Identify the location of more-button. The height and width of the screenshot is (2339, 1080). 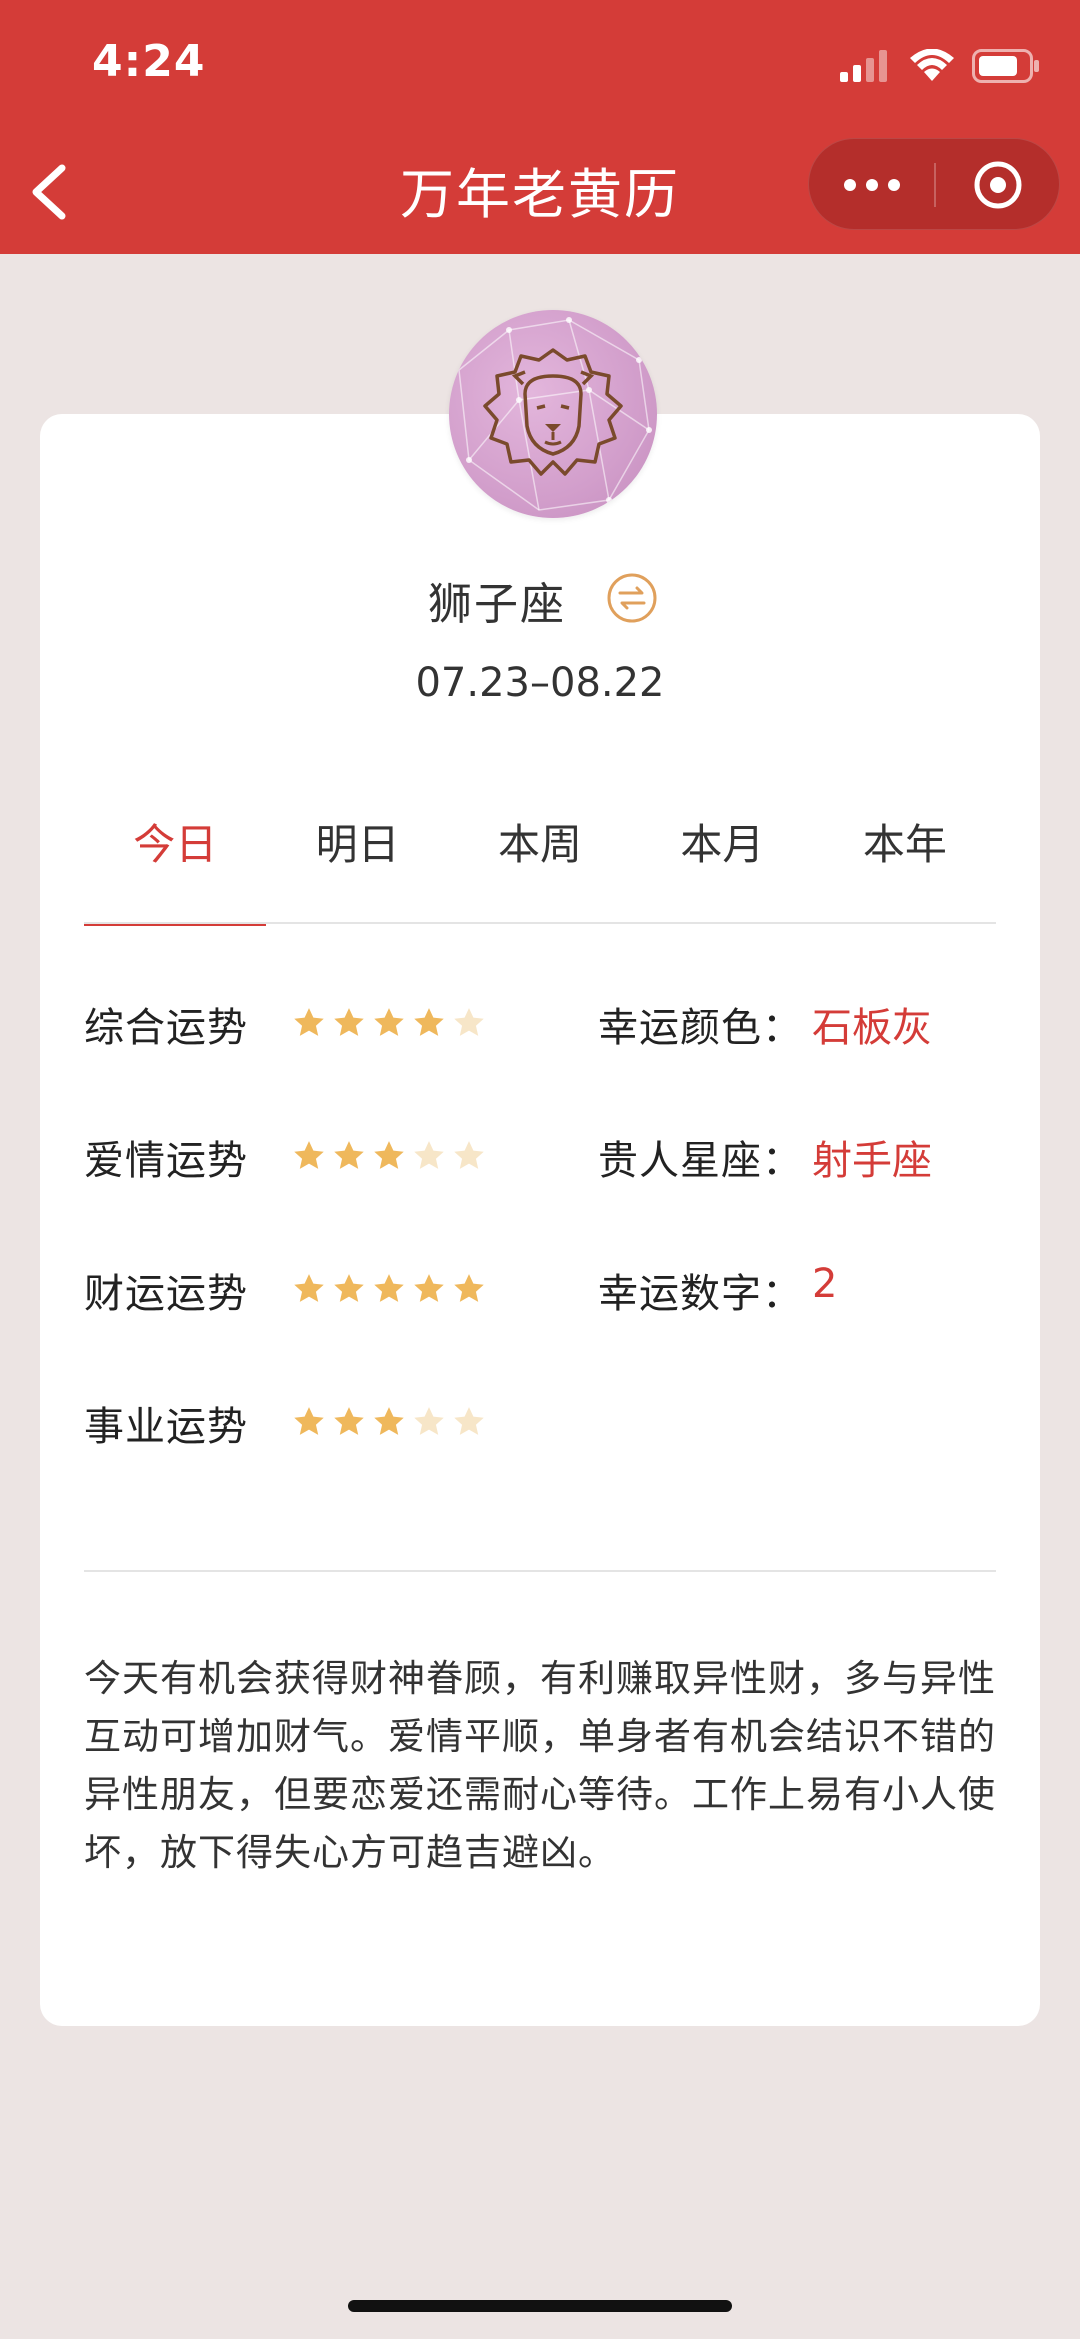
(872, 185).